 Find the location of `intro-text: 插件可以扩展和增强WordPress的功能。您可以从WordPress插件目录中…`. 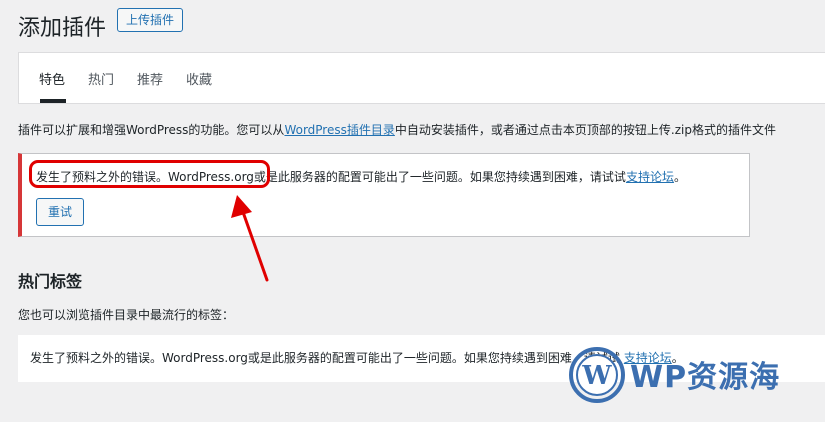

intro-text: 插件可以扩展和增强WordPress的功能。您可以从WordPress插件目录中… is located at coordinates (397, 129).